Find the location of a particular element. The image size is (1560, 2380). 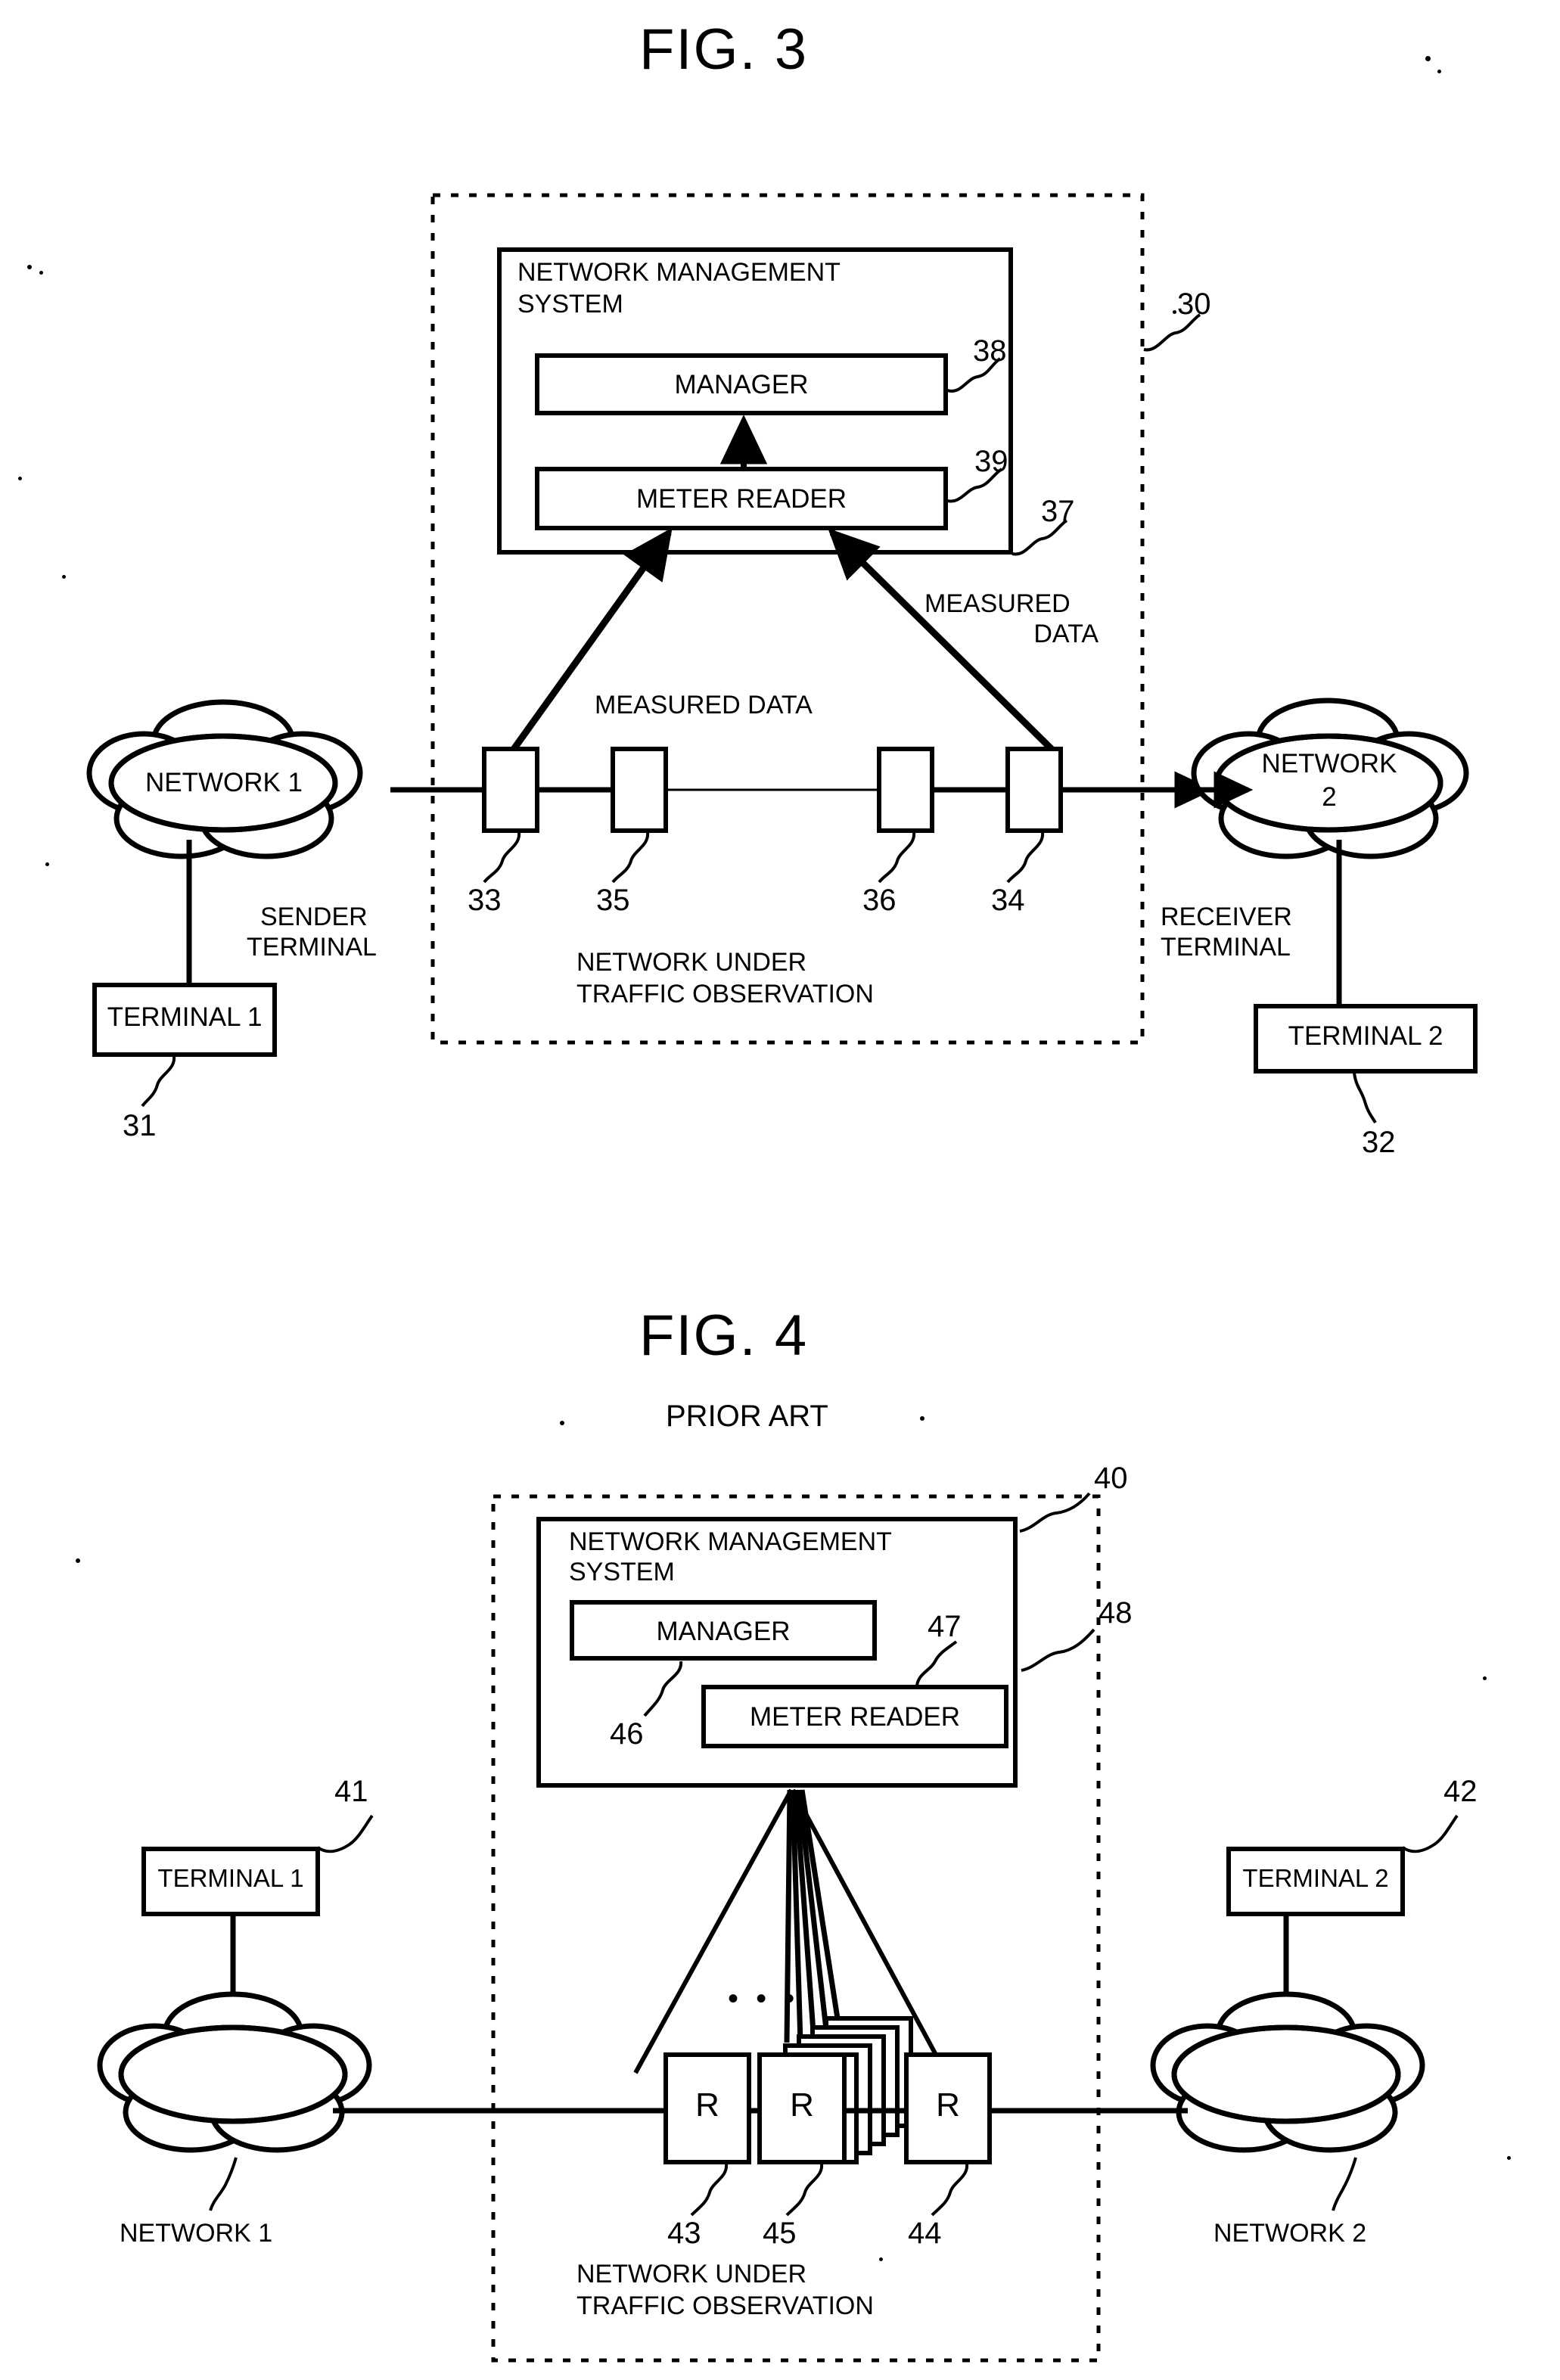

fig4-ref-44: 44 is located at coordinates (925, 2233).